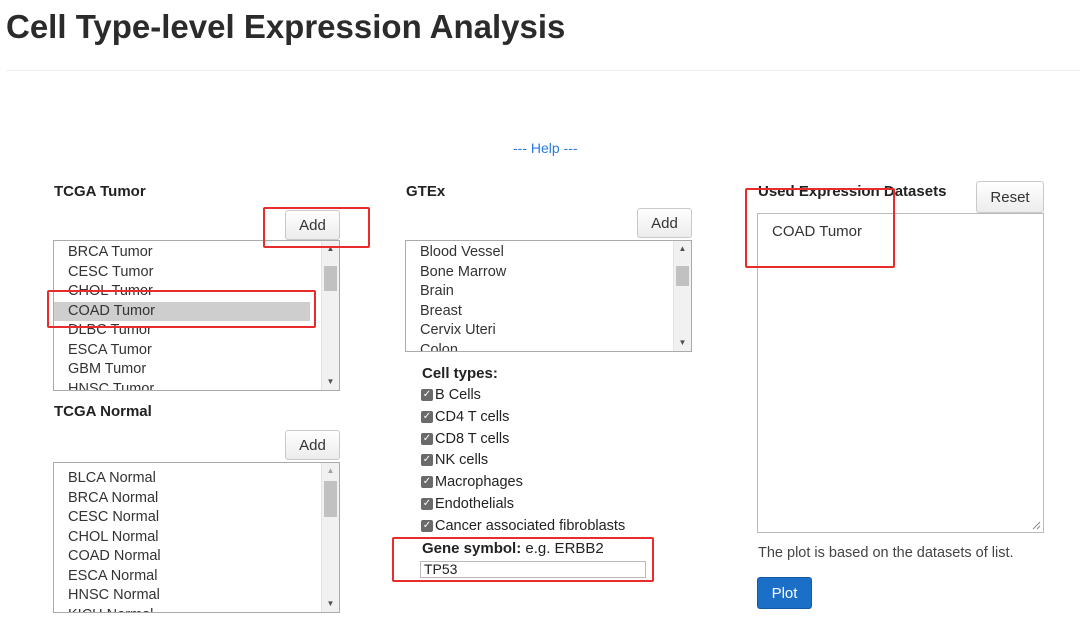 This screenshot has height=637, width=1080. I want to click on cell-type-option: ✓ Cancer associated fibroblasts, so click(523, 526).